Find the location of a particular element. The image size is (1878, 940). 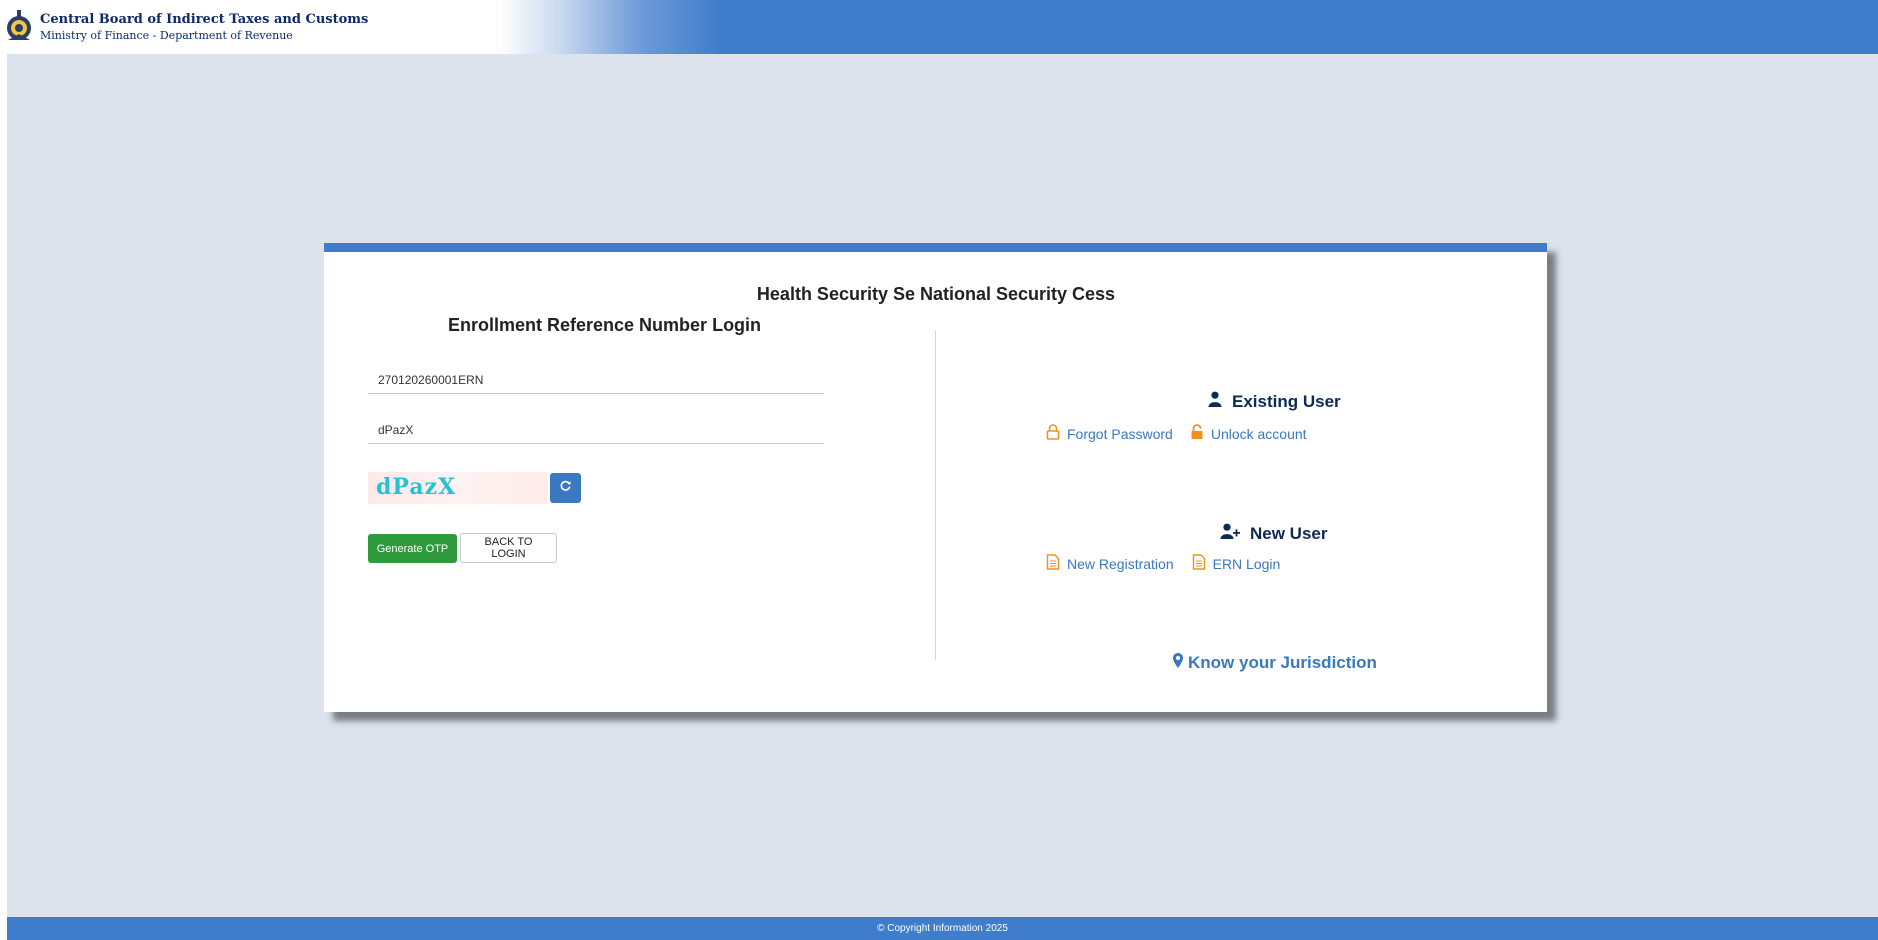

jurisdiction-label: Know your Jurisdiction is located at coordinates (1282, 662).